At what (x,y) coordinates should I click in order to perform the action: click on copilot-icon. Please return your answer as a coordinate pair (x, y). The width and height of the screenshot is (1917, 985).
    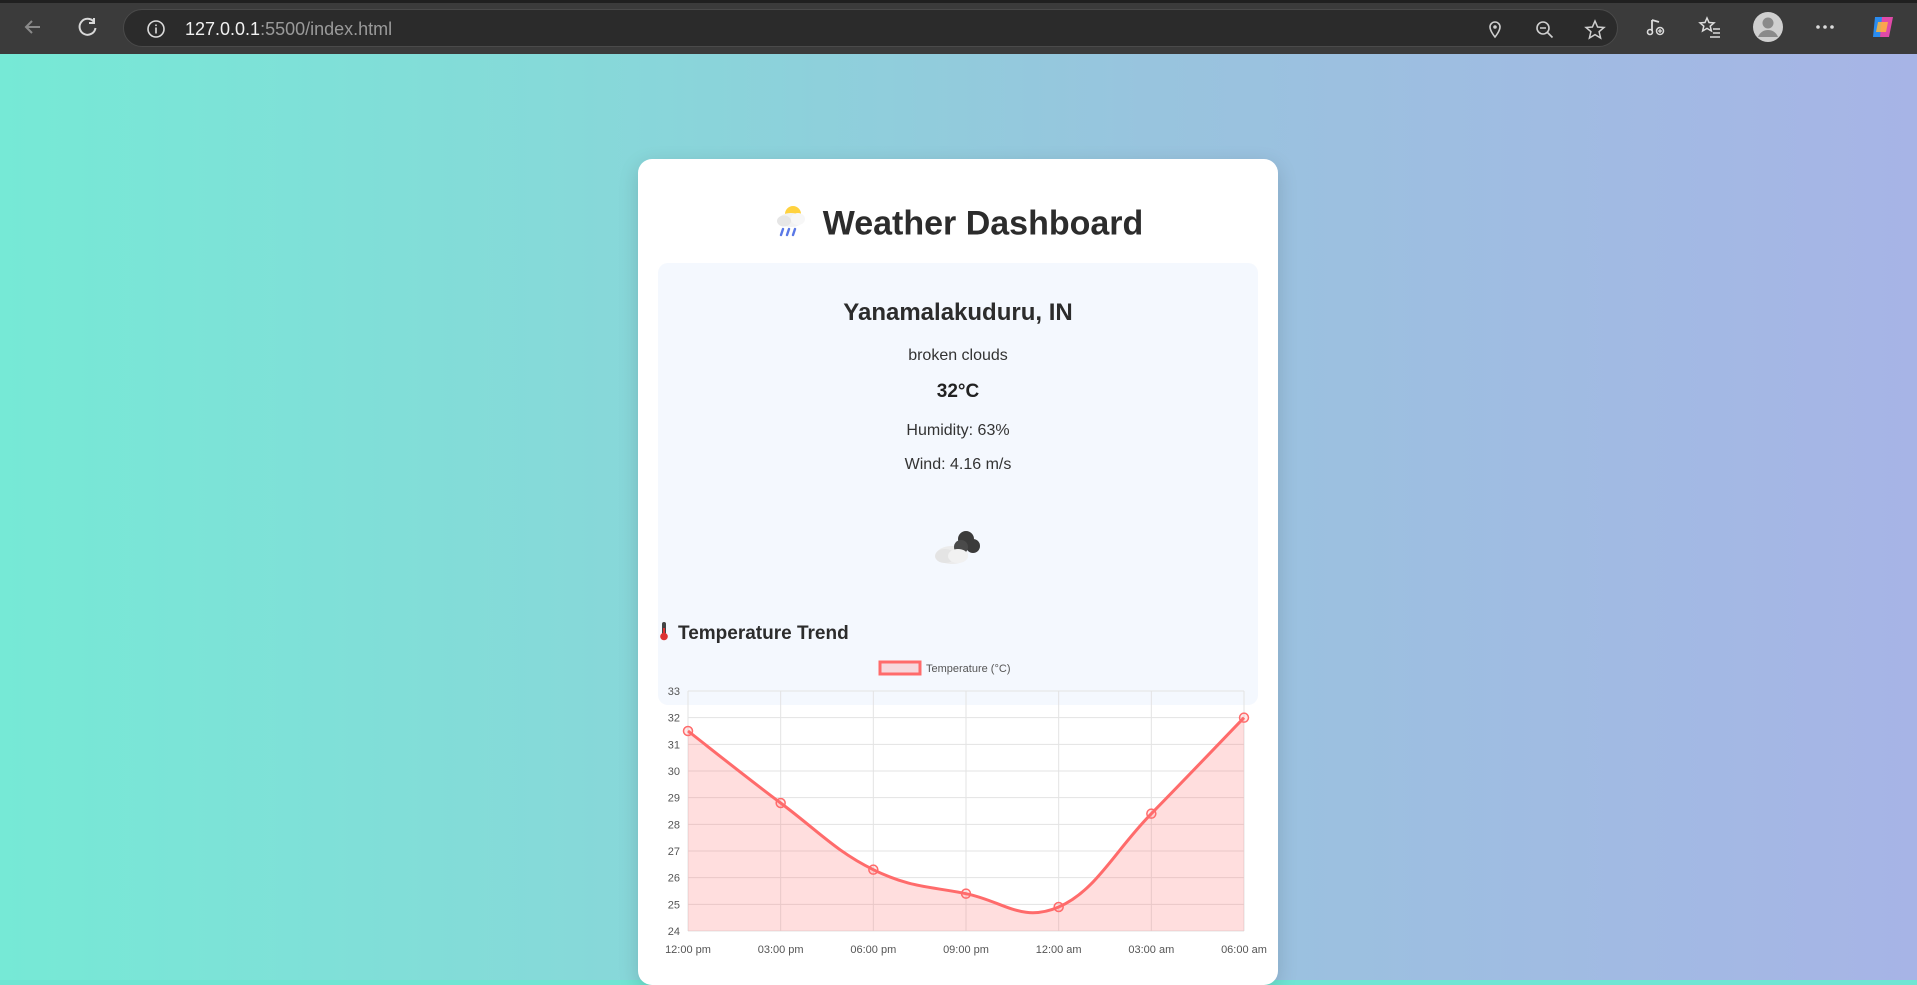
    Looking at the image, I should click on (1883, 27).